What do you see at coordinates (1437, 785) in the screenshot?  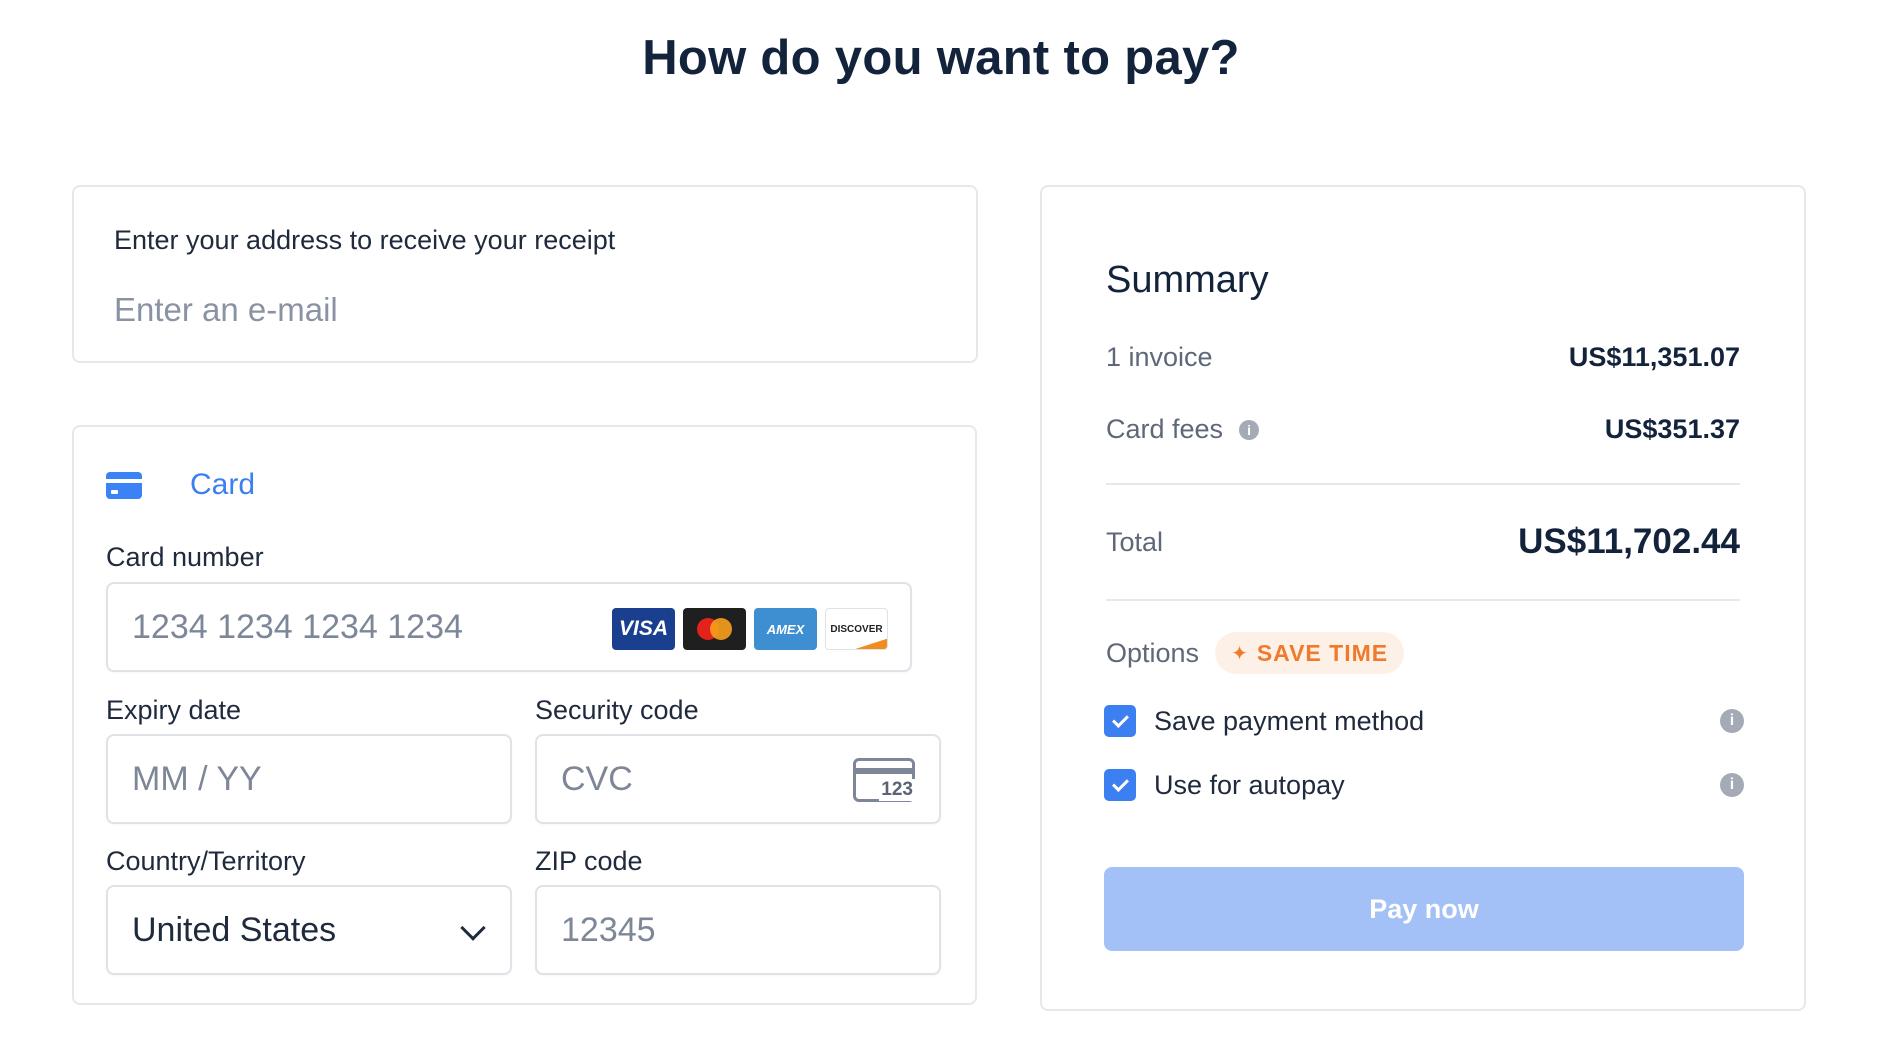 I see `autopay-label: Use for autopay` at bounding box center [1437, 785].